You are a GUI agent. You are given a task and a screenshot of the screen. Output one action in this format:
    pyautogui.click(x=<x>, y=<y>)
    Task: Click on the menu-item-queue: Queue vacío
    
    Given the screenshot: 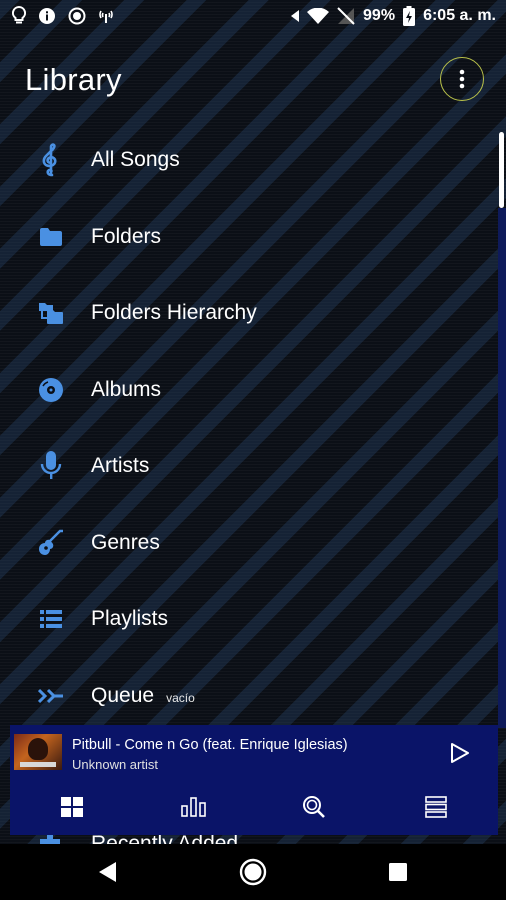 What is the action you would take?
    pyautogui.click(x=248, y=696)
    